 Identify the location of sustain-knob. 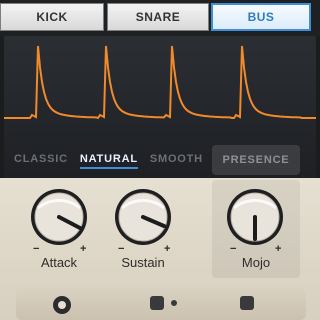
(143, 217).